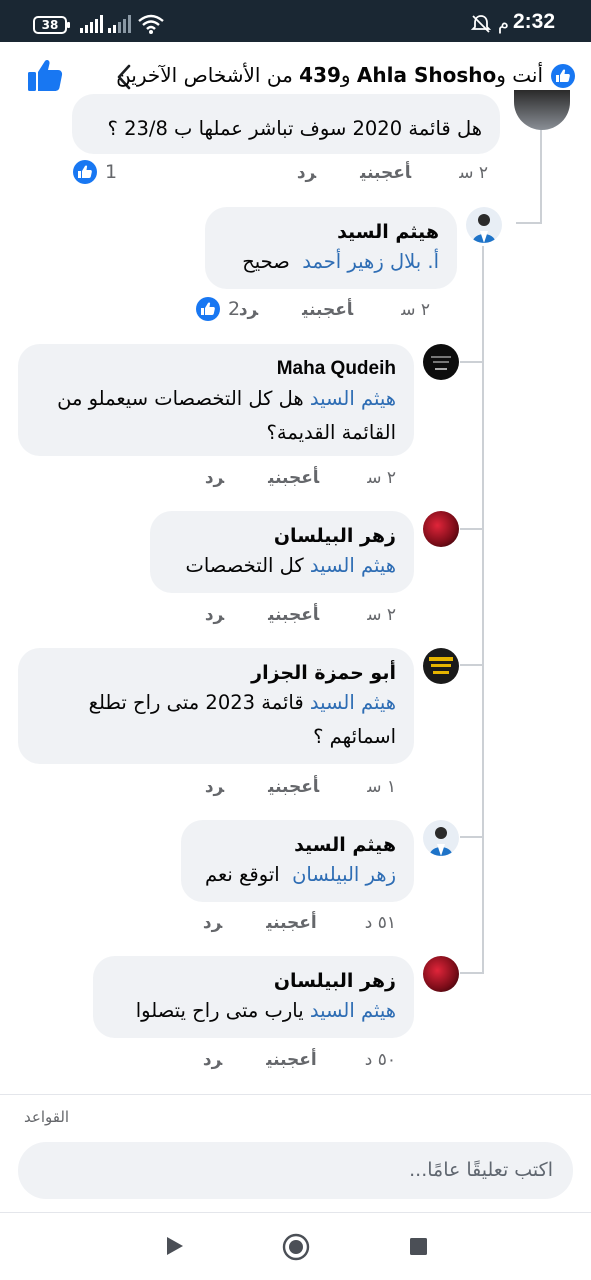 Image resolution: width=591 pixels, height=1280 pixels. What do you see at coordinates (418, 1246) in the screenshot?
I see `square-recent-icon` at bounding box center [418, 1246].